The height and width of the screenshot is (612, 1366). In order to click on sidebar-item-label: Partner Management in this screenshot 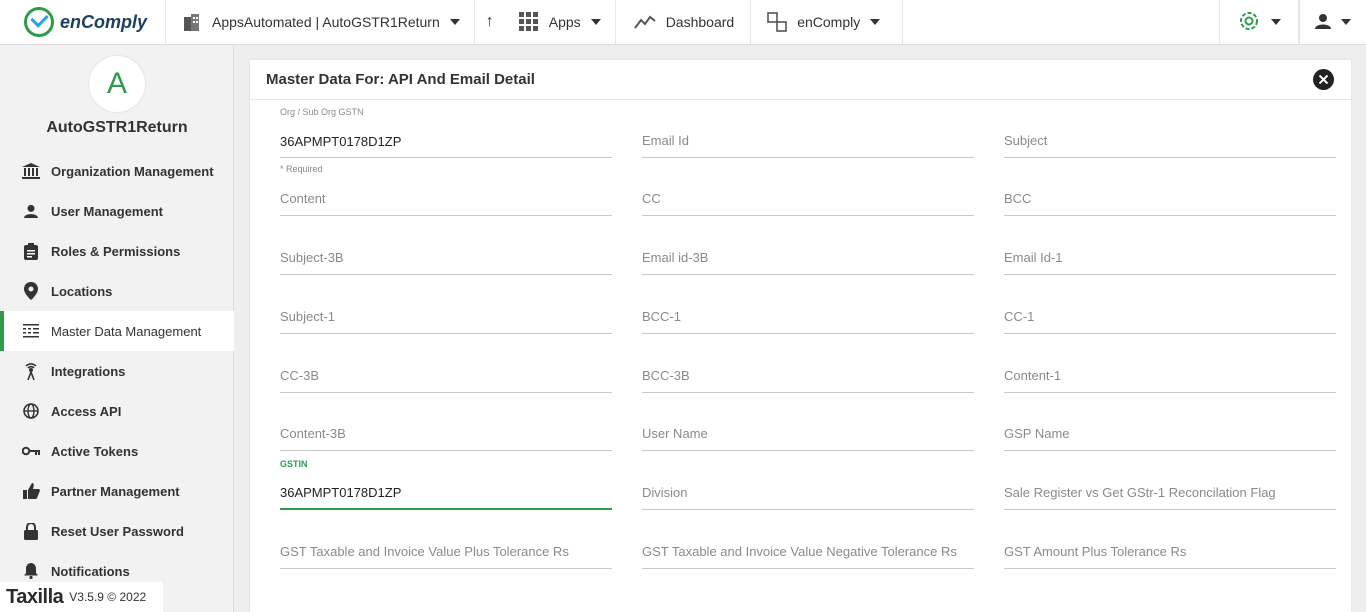, I will do `click(115, 491)`.